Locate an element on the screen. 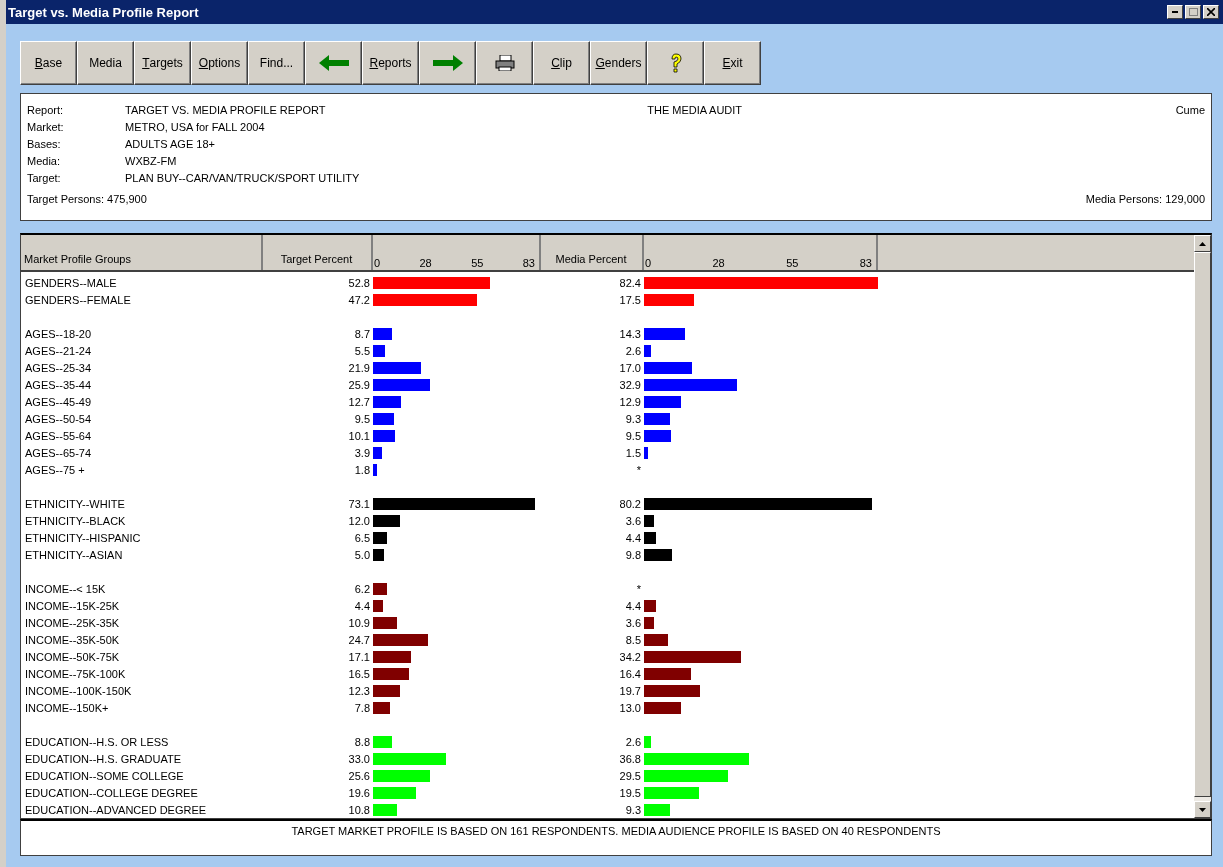  close-icon is located at coordinates (1211, 12).